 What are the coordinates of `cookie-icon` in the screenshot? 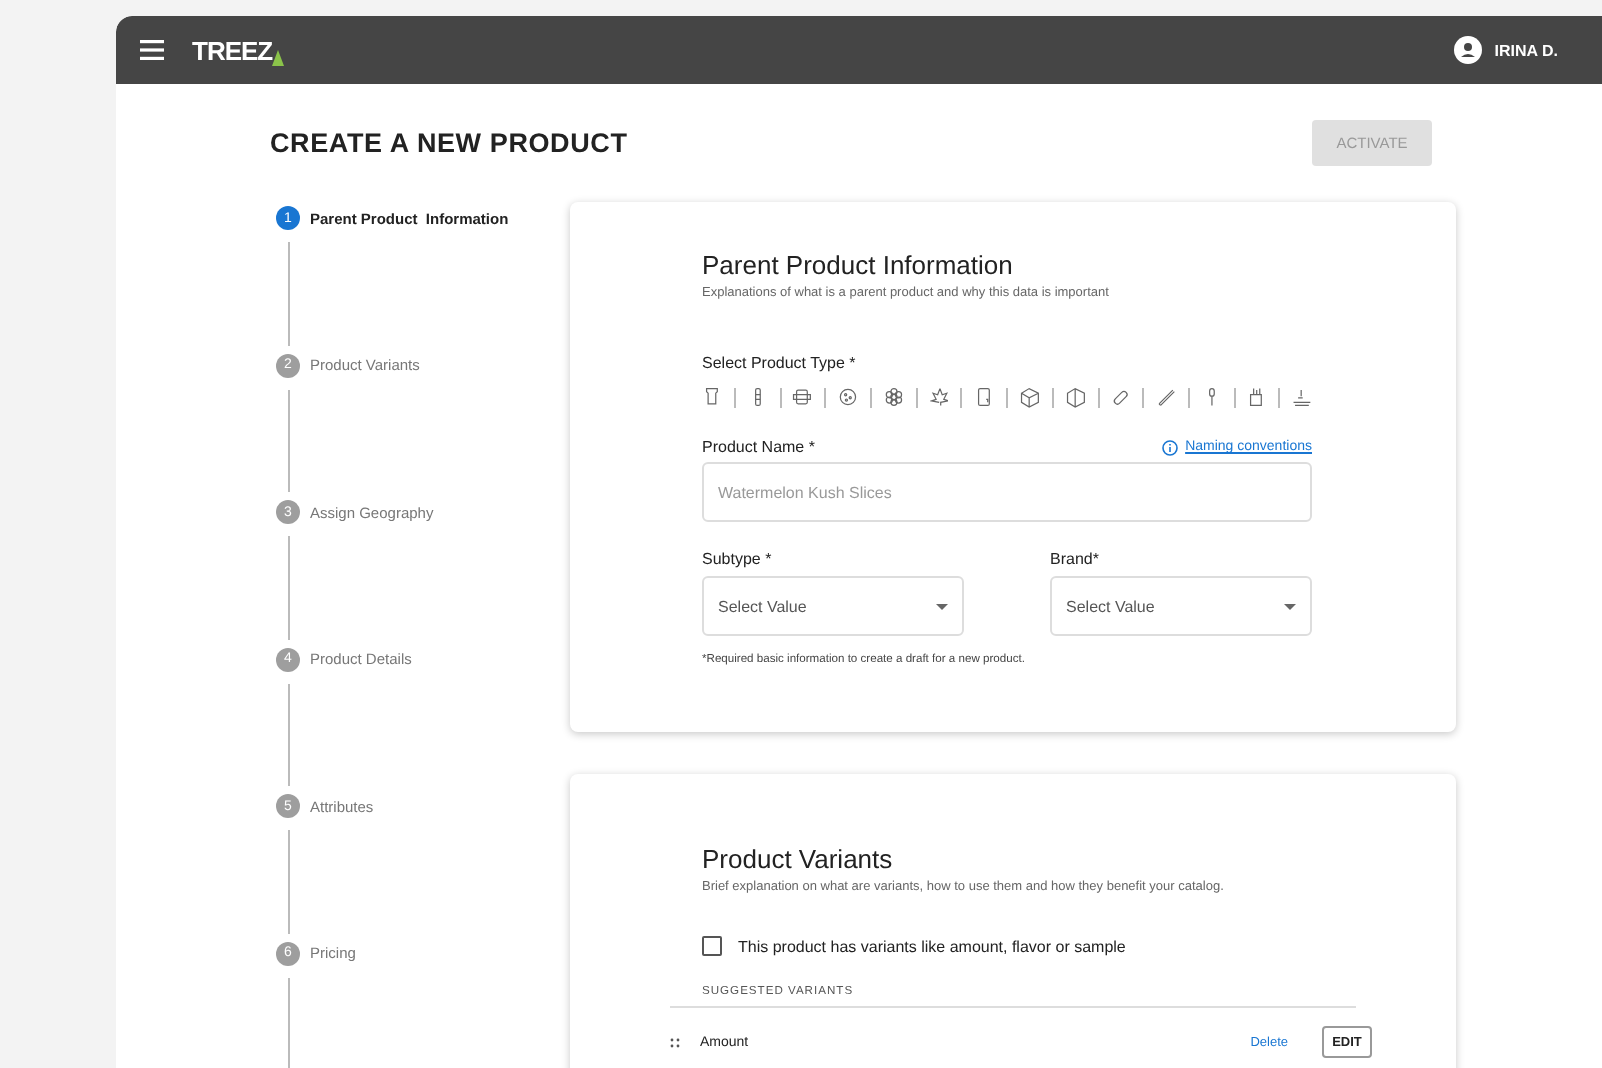 It's located at (848, 397).